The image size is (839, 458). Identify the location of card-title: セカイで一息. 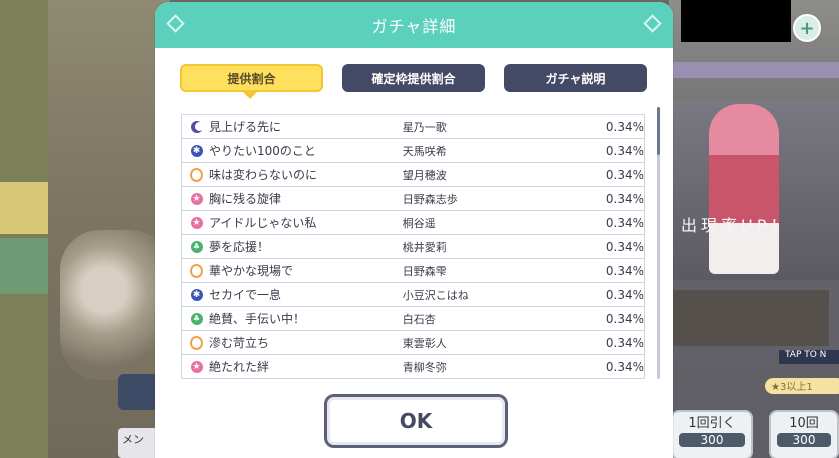
(245, 295).